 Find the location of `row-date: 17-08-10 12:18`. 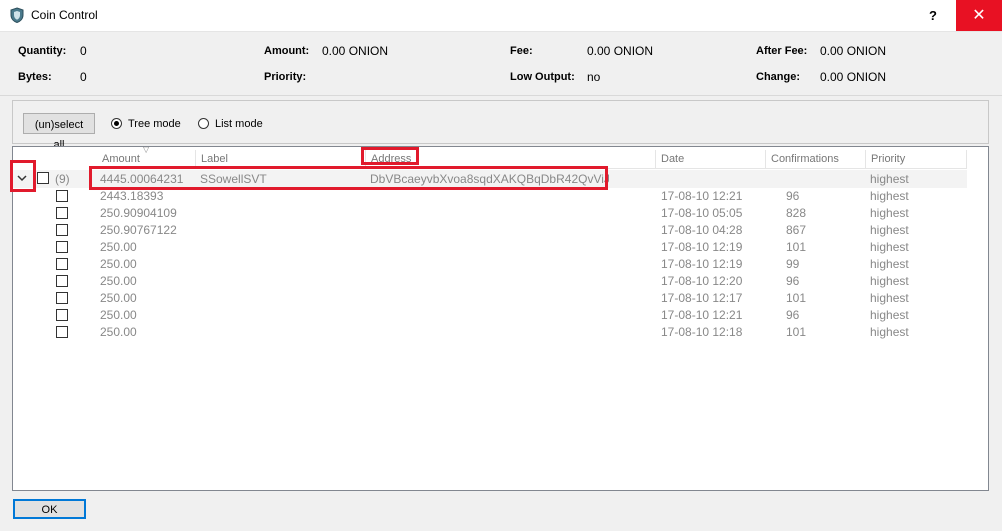

row-date: 17-08-10 12:18 is located at coordinates (702, 332).